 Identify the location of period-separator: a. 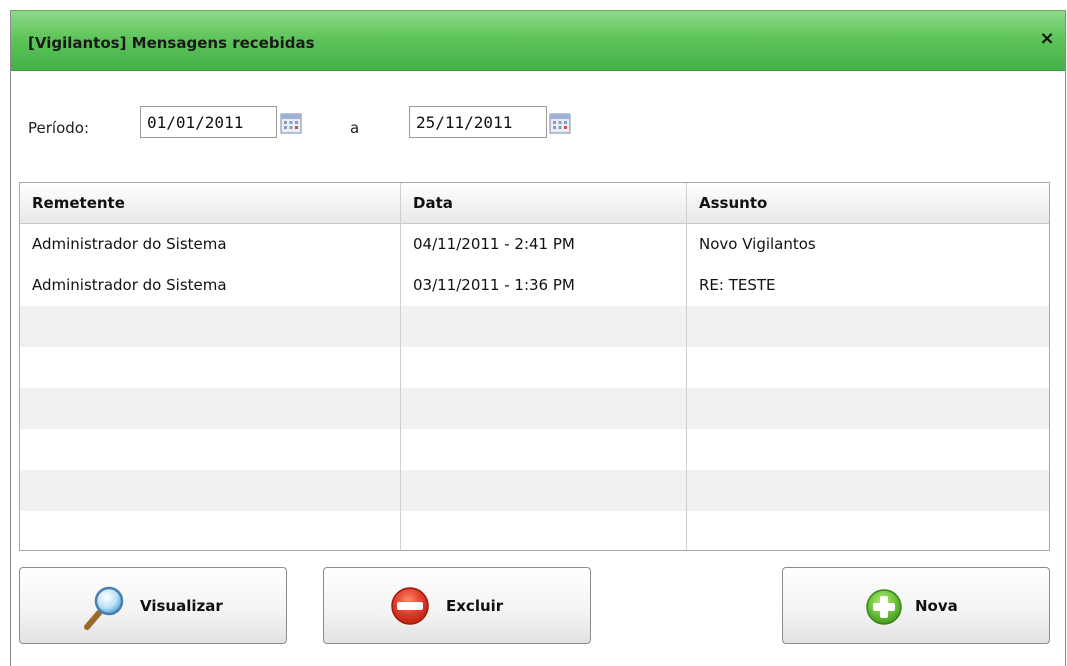
(355, 128).